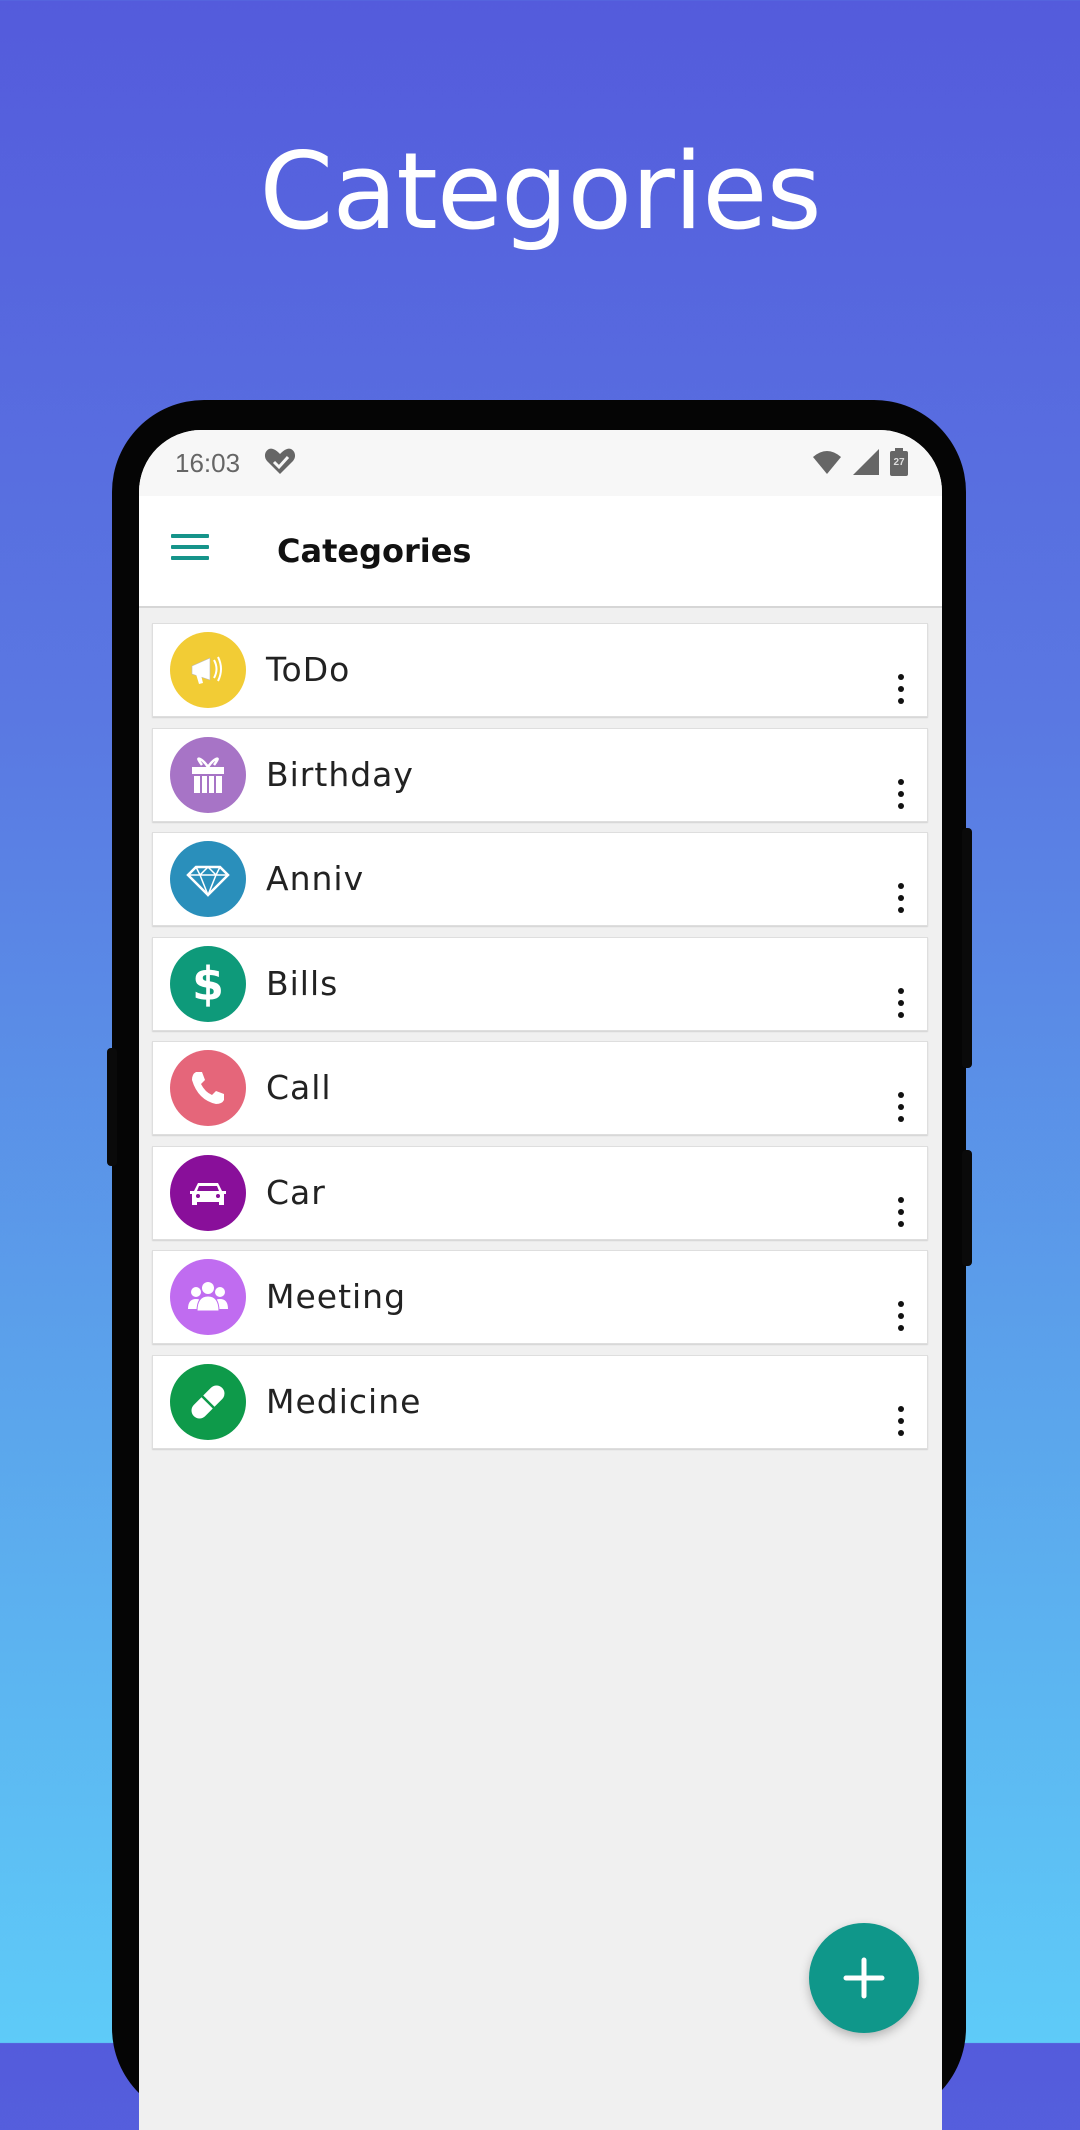 The image size is (1080, 2130). What do you see at coordinates (280, 461) in the screenshot?
I see `heart-check-icon` at bounding box center [280, 461].